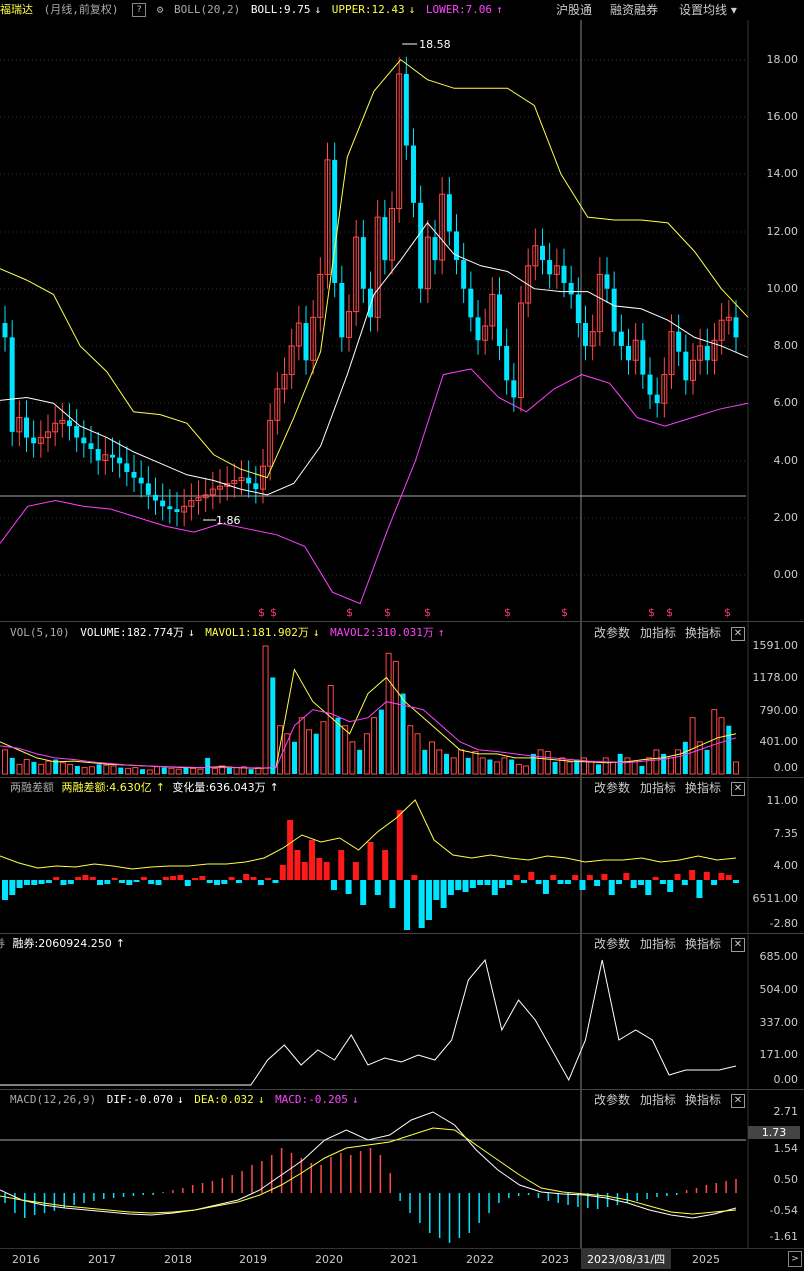 The height and width of the screenshot is (1271, 804). What do you see at coordinates (786, 517) in the screenshot?
I see `price-axis-label: 2.00` at bounding box center [786, 517].